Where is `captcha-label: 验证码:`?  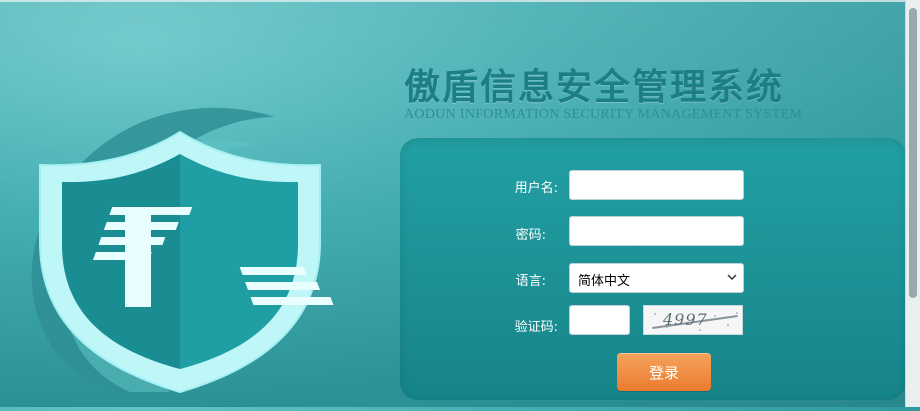 captcha-label: 验证码: is located at coordinates (536, 327).